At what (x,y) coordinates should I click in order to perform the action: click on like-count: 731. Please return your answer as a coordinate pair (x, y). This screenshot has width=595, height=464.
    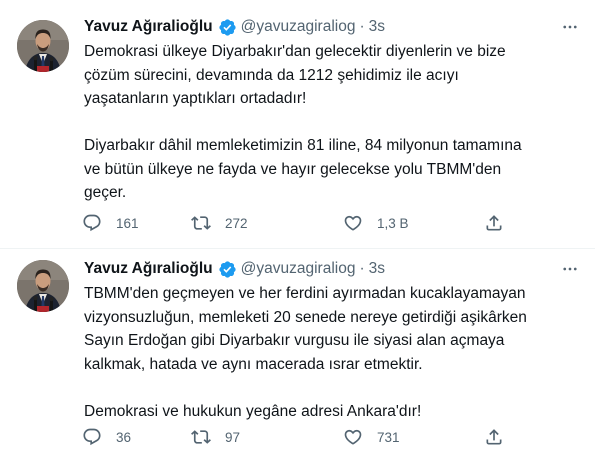
    Looking at the image, I should click on (388, 437).